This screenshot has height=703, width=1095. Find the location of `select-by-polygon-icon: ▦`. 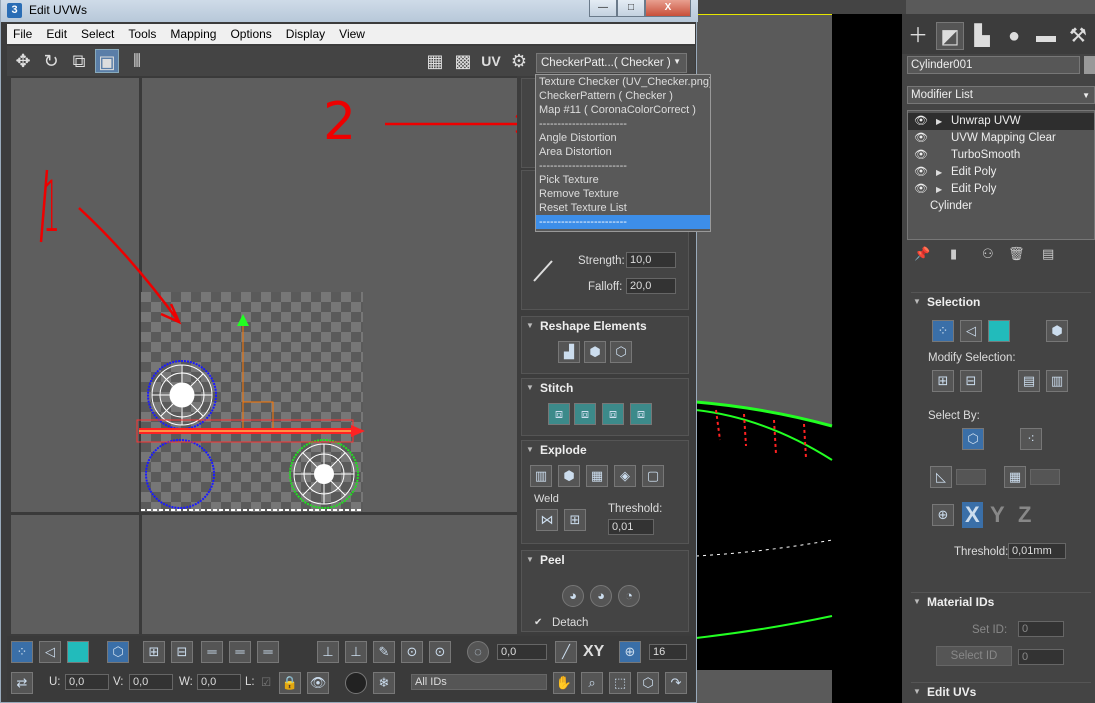

select-by-polygon-icon: ▦ is located at coordinates (1015, 477).